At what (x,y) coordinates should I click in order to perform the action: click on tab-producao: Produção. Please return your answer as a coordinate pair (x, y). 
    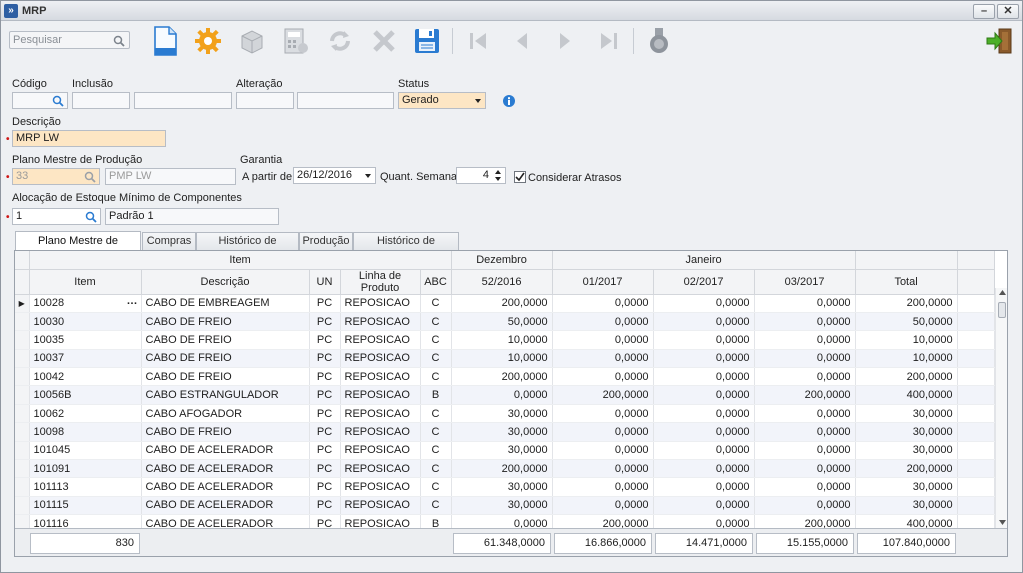
    Looking at the image, I should click on (326, 241).